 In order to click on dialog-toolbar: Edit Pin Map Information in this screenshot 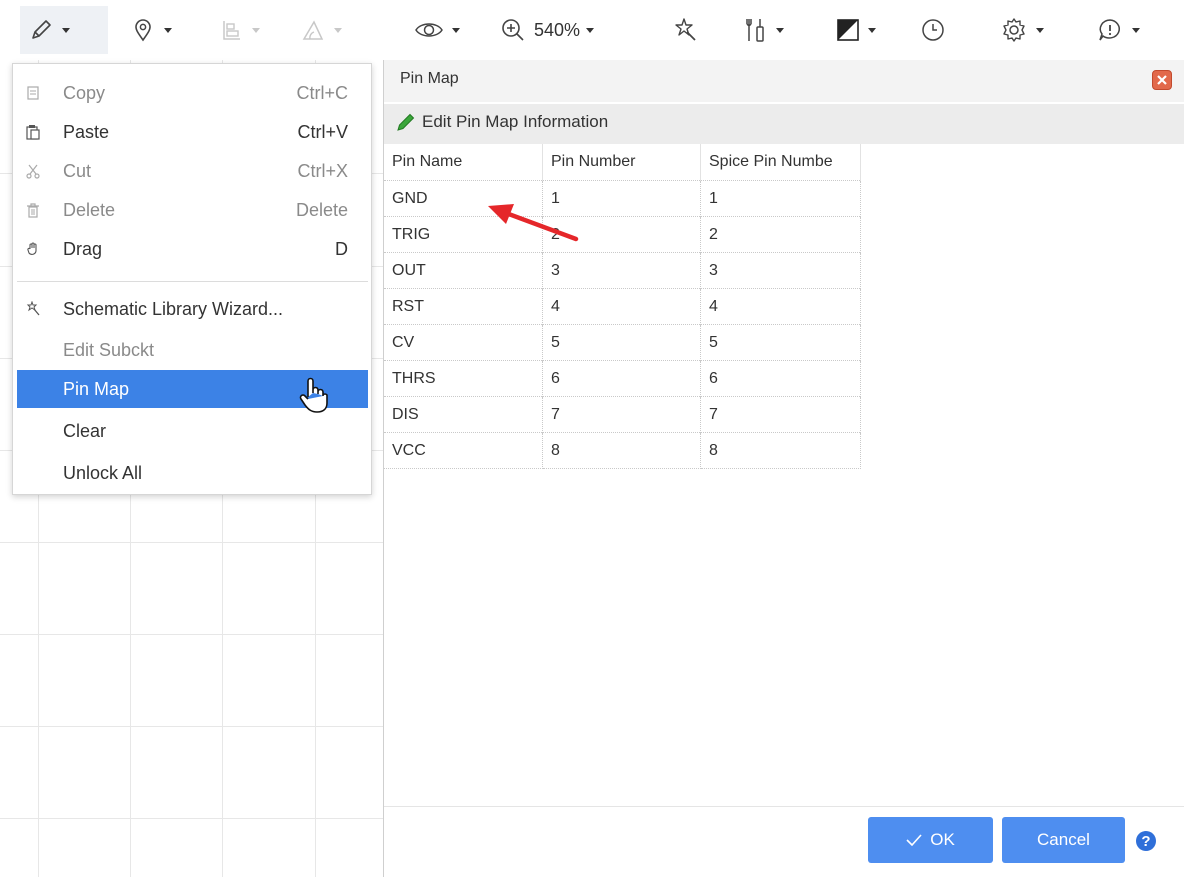, I will do `click(784, 124)`.